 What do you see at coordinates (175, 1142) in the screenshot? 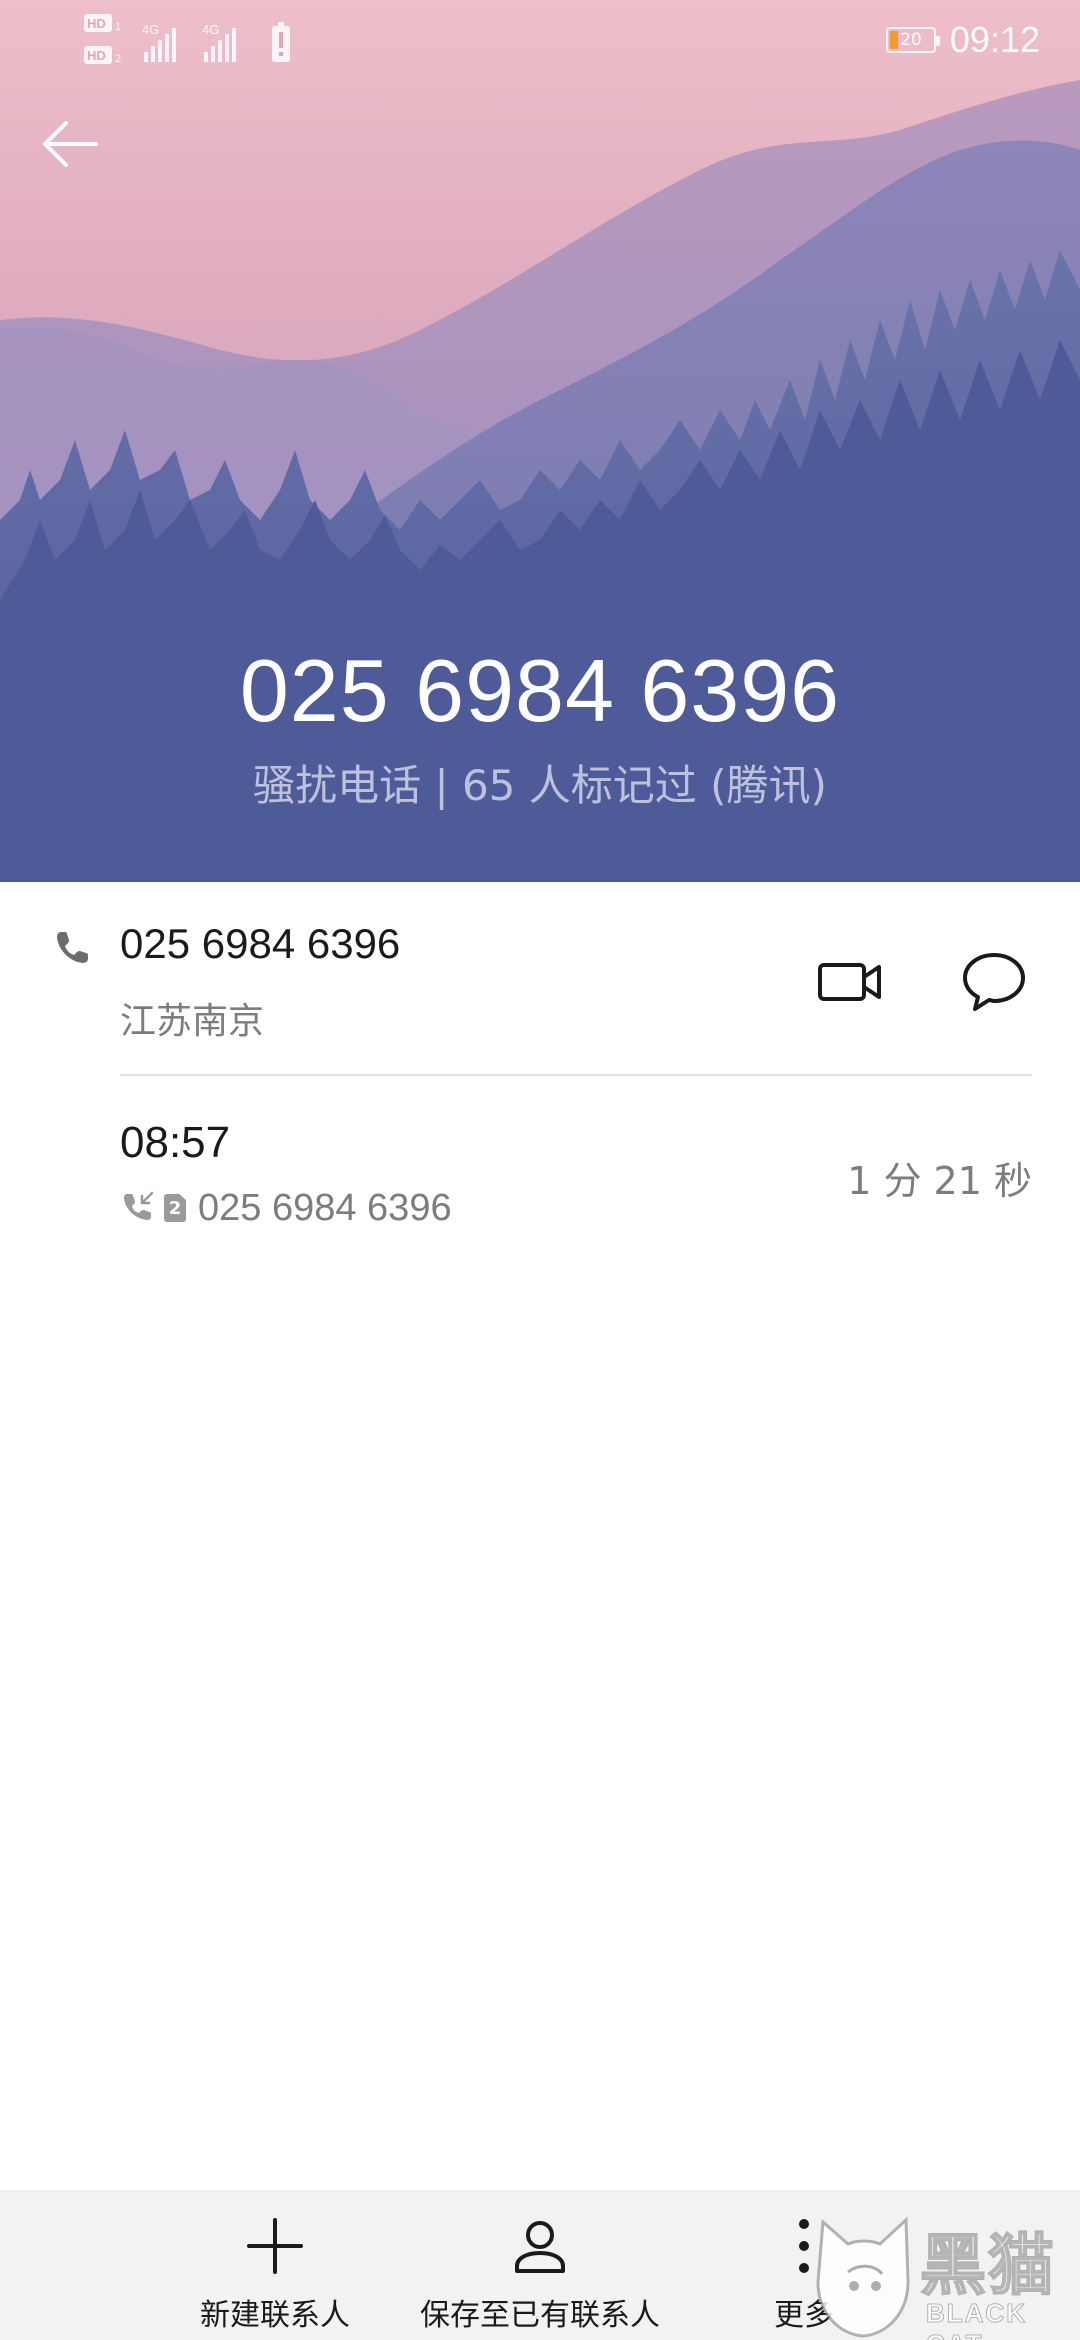
I see `call-time: 08:57` at bounding box center [175, 1142].